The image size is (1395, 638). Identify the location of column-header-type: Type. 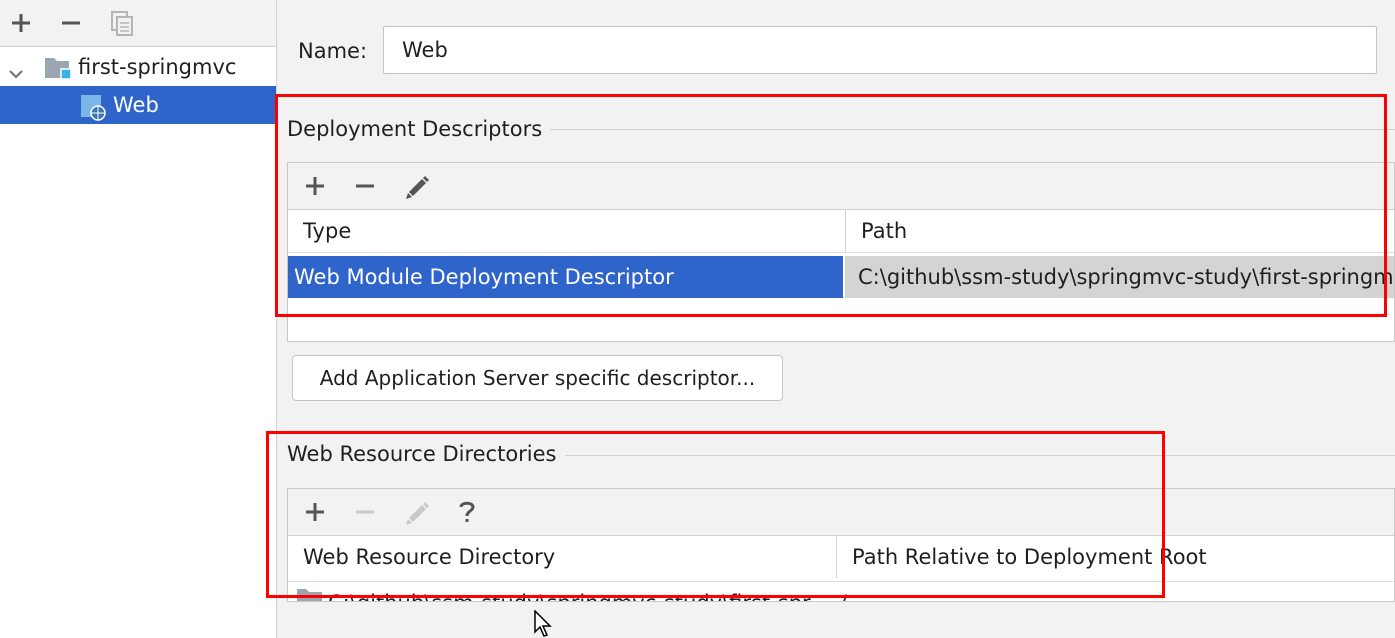
(566, 231).